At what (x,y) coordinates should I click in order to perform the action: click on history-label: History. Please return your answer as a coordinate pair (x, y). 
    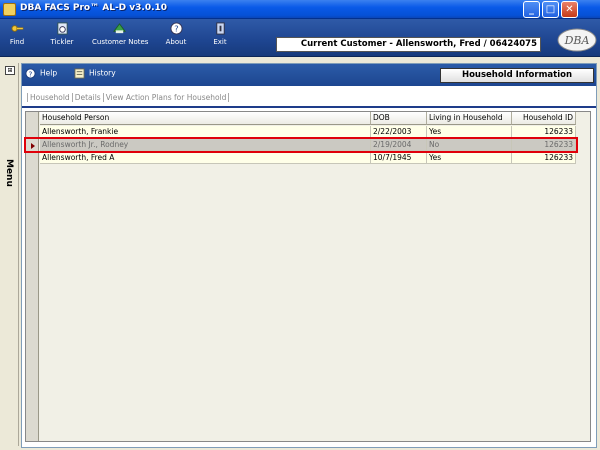
    Looking at the image, I should click on (102, 73).